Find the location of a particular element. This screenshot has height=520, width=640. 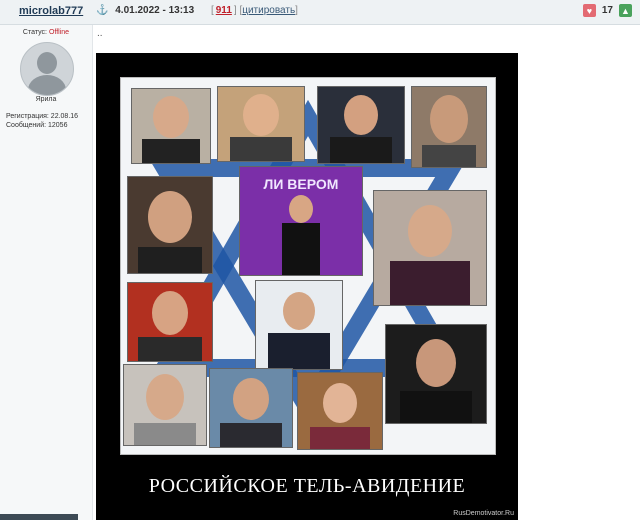

post-date: 4.01.2022 - 13:13 is located at coordinates (155, 10).